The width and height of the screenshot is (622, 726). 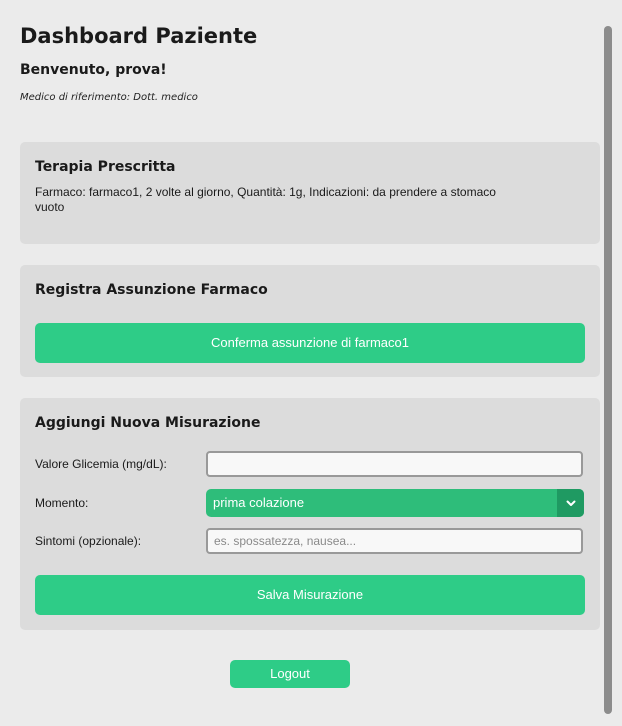 What do you see at coordinates (290, 674) in the screenshot?
I see `logout-button: Logout` at bounding box center [290, 674].